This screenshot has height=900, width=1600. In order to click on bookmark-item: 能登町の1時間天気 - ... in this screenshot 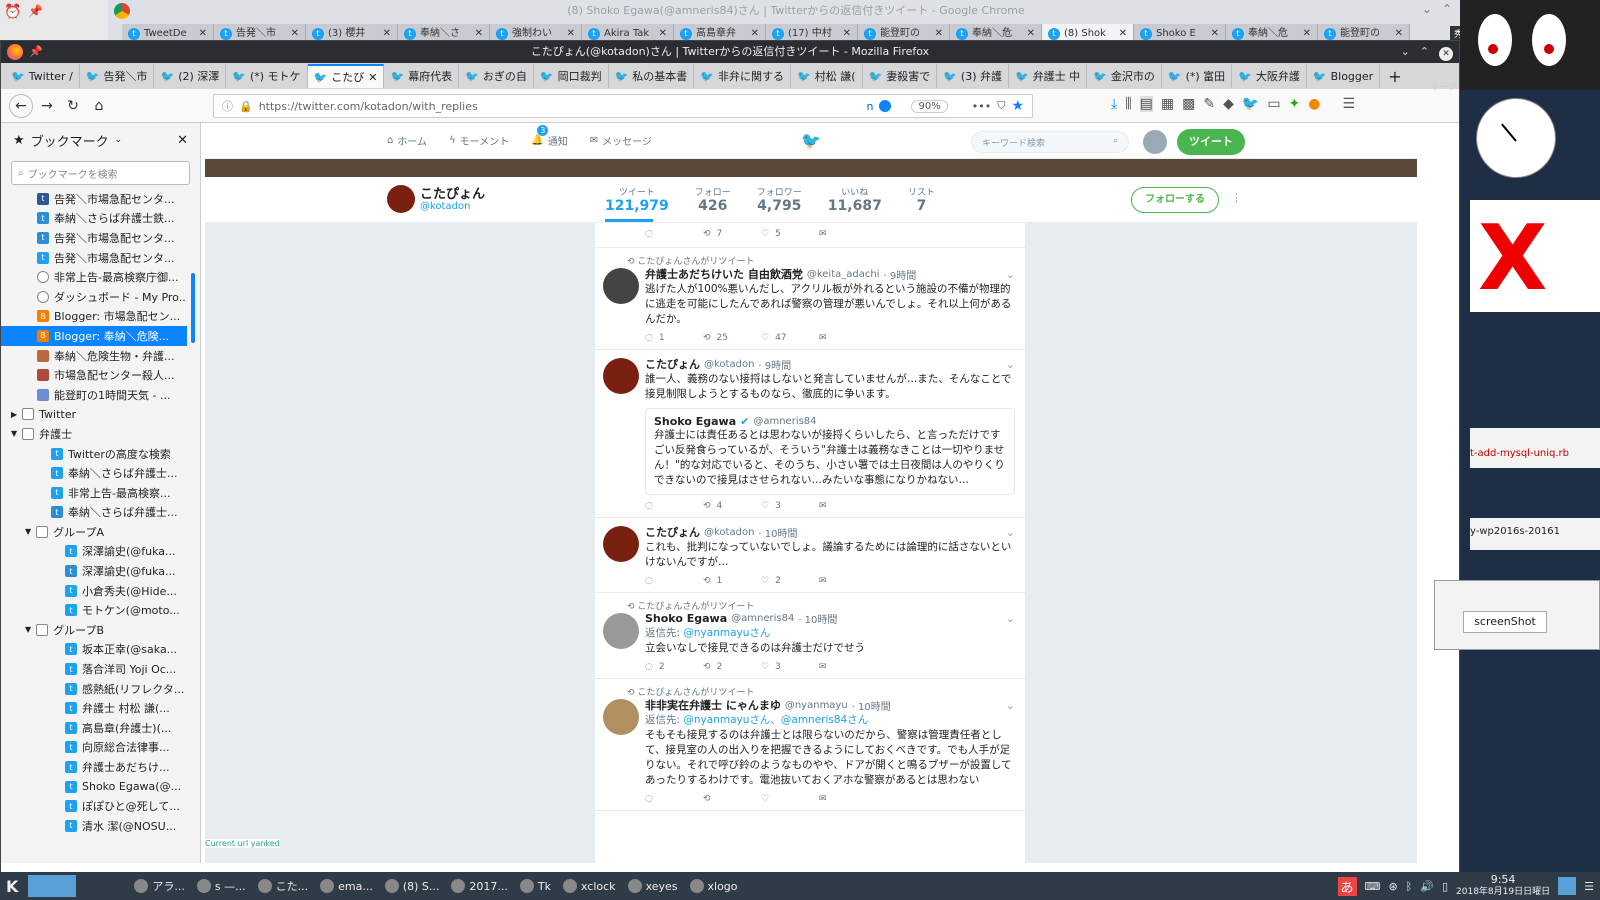, I will do `click(94, 395)`.